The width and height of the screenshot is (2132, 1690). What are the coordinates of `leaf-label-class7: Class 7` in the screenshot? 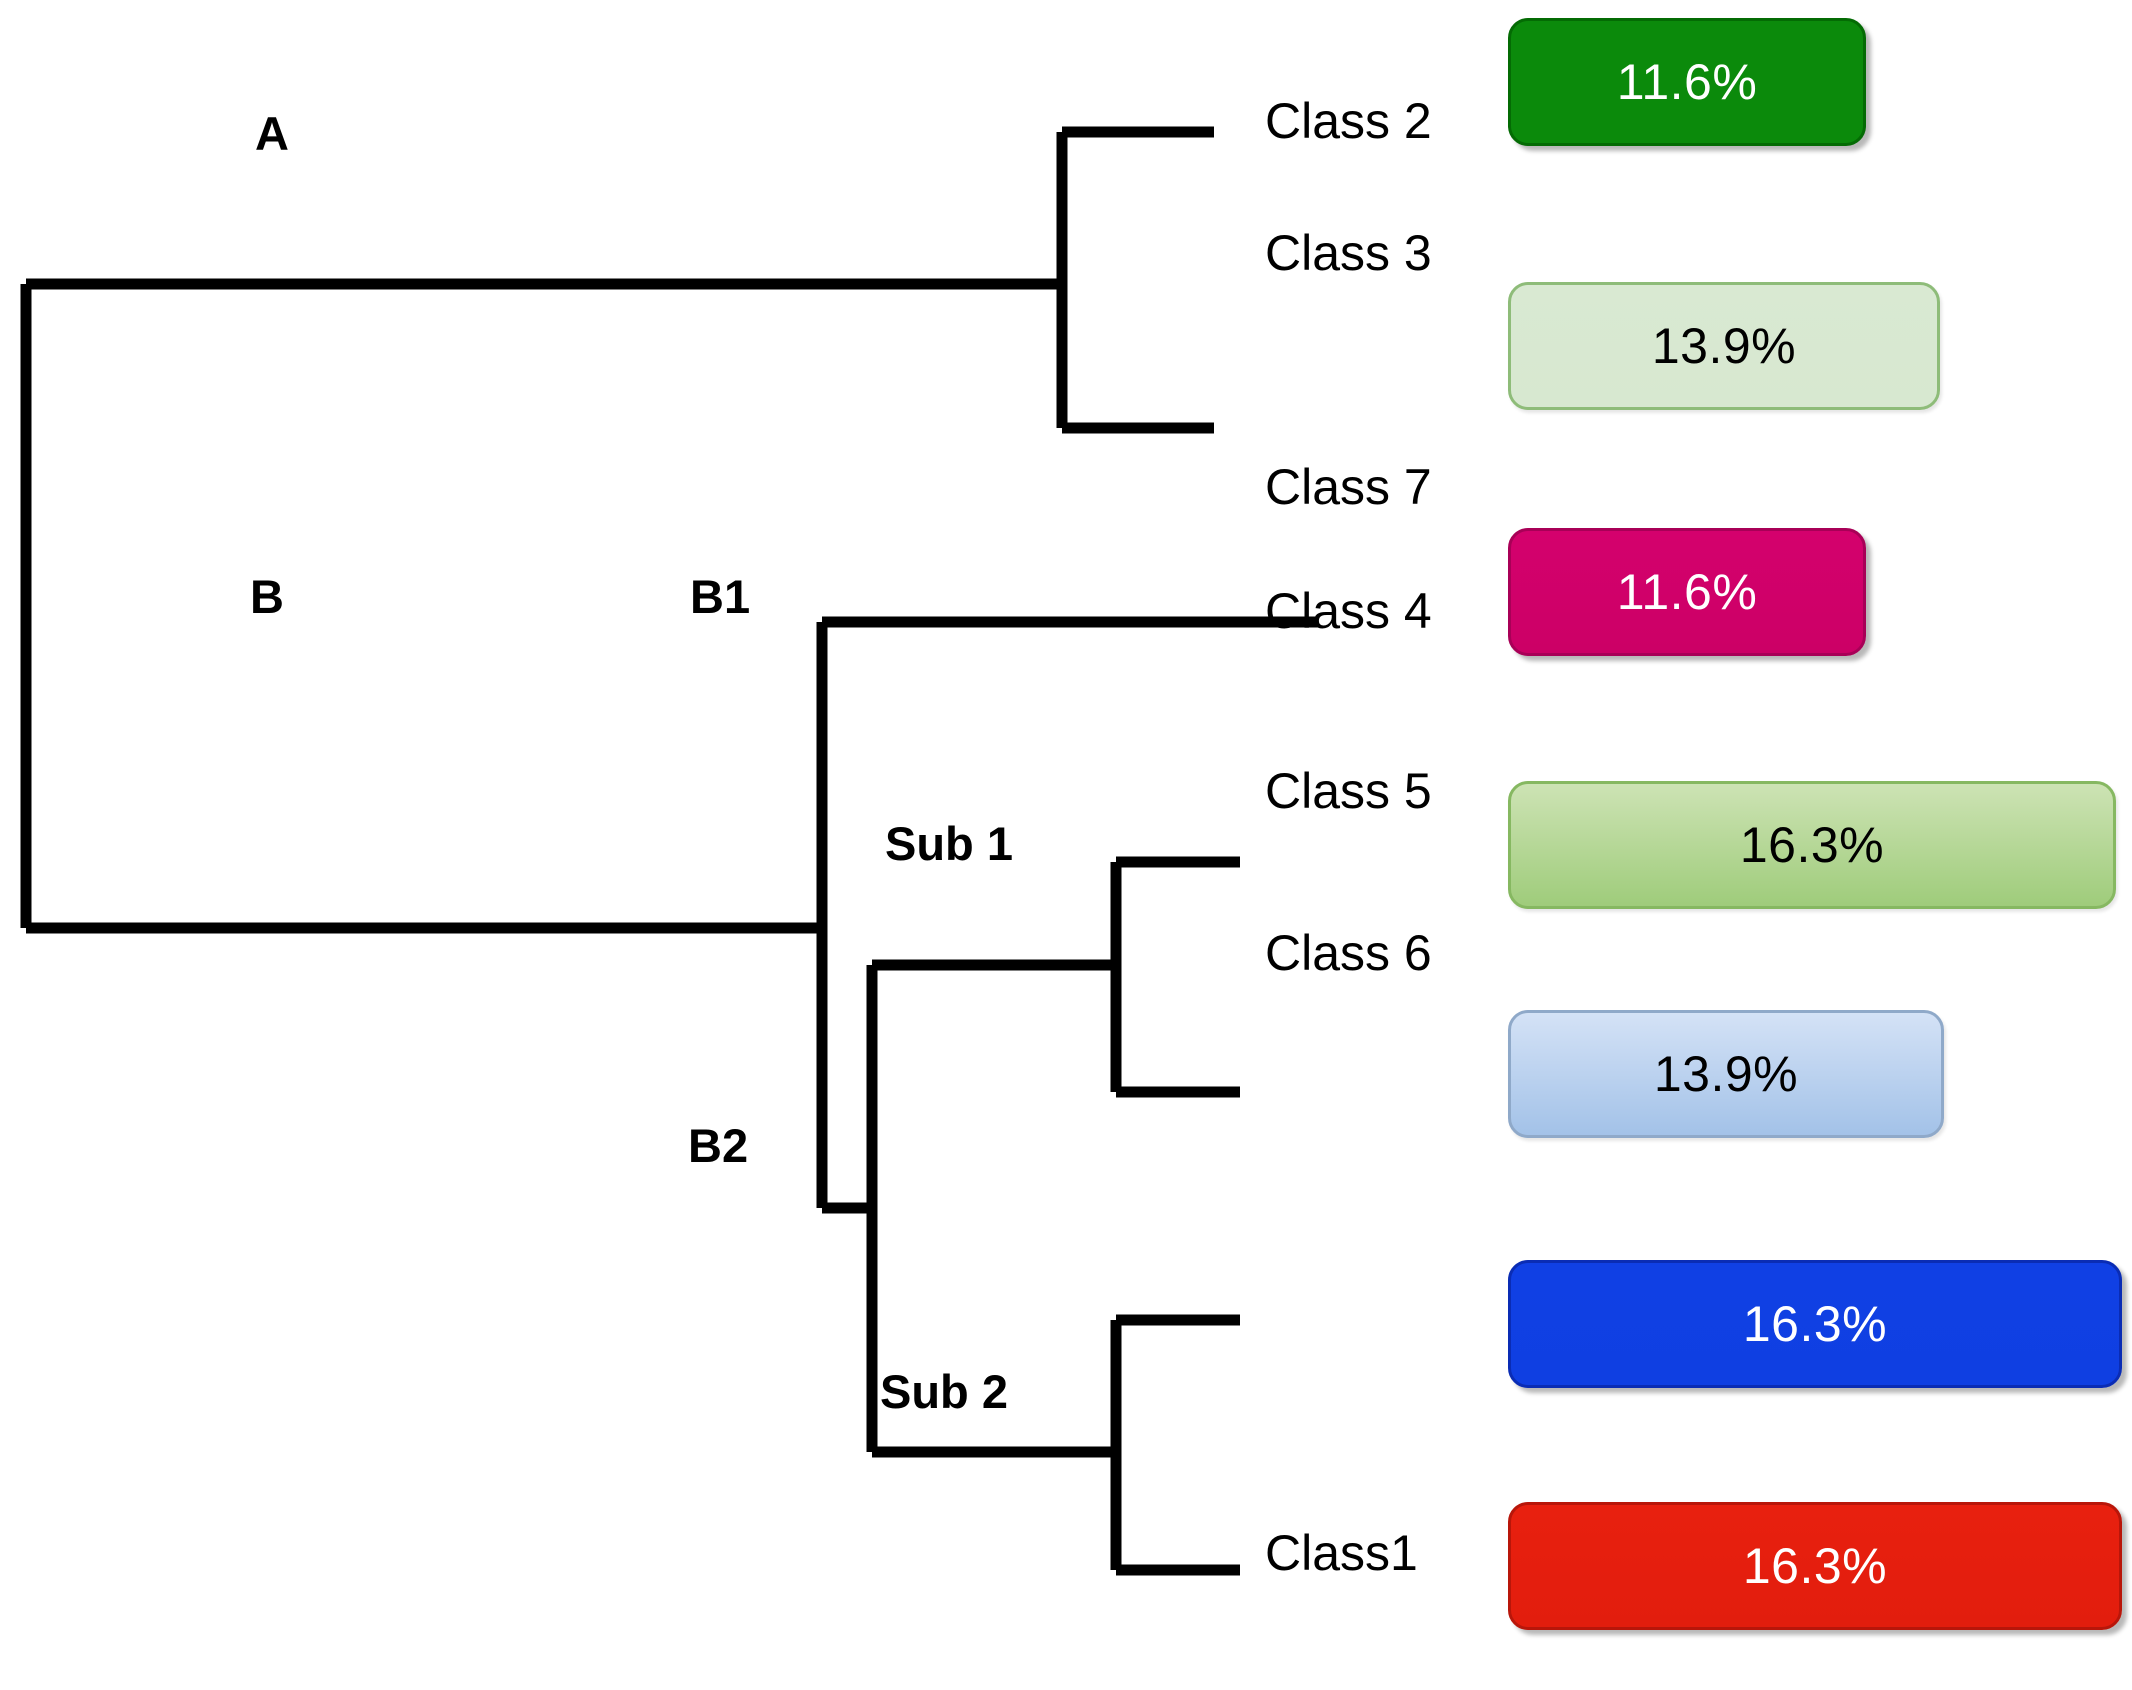 It's located at (1348, 487).